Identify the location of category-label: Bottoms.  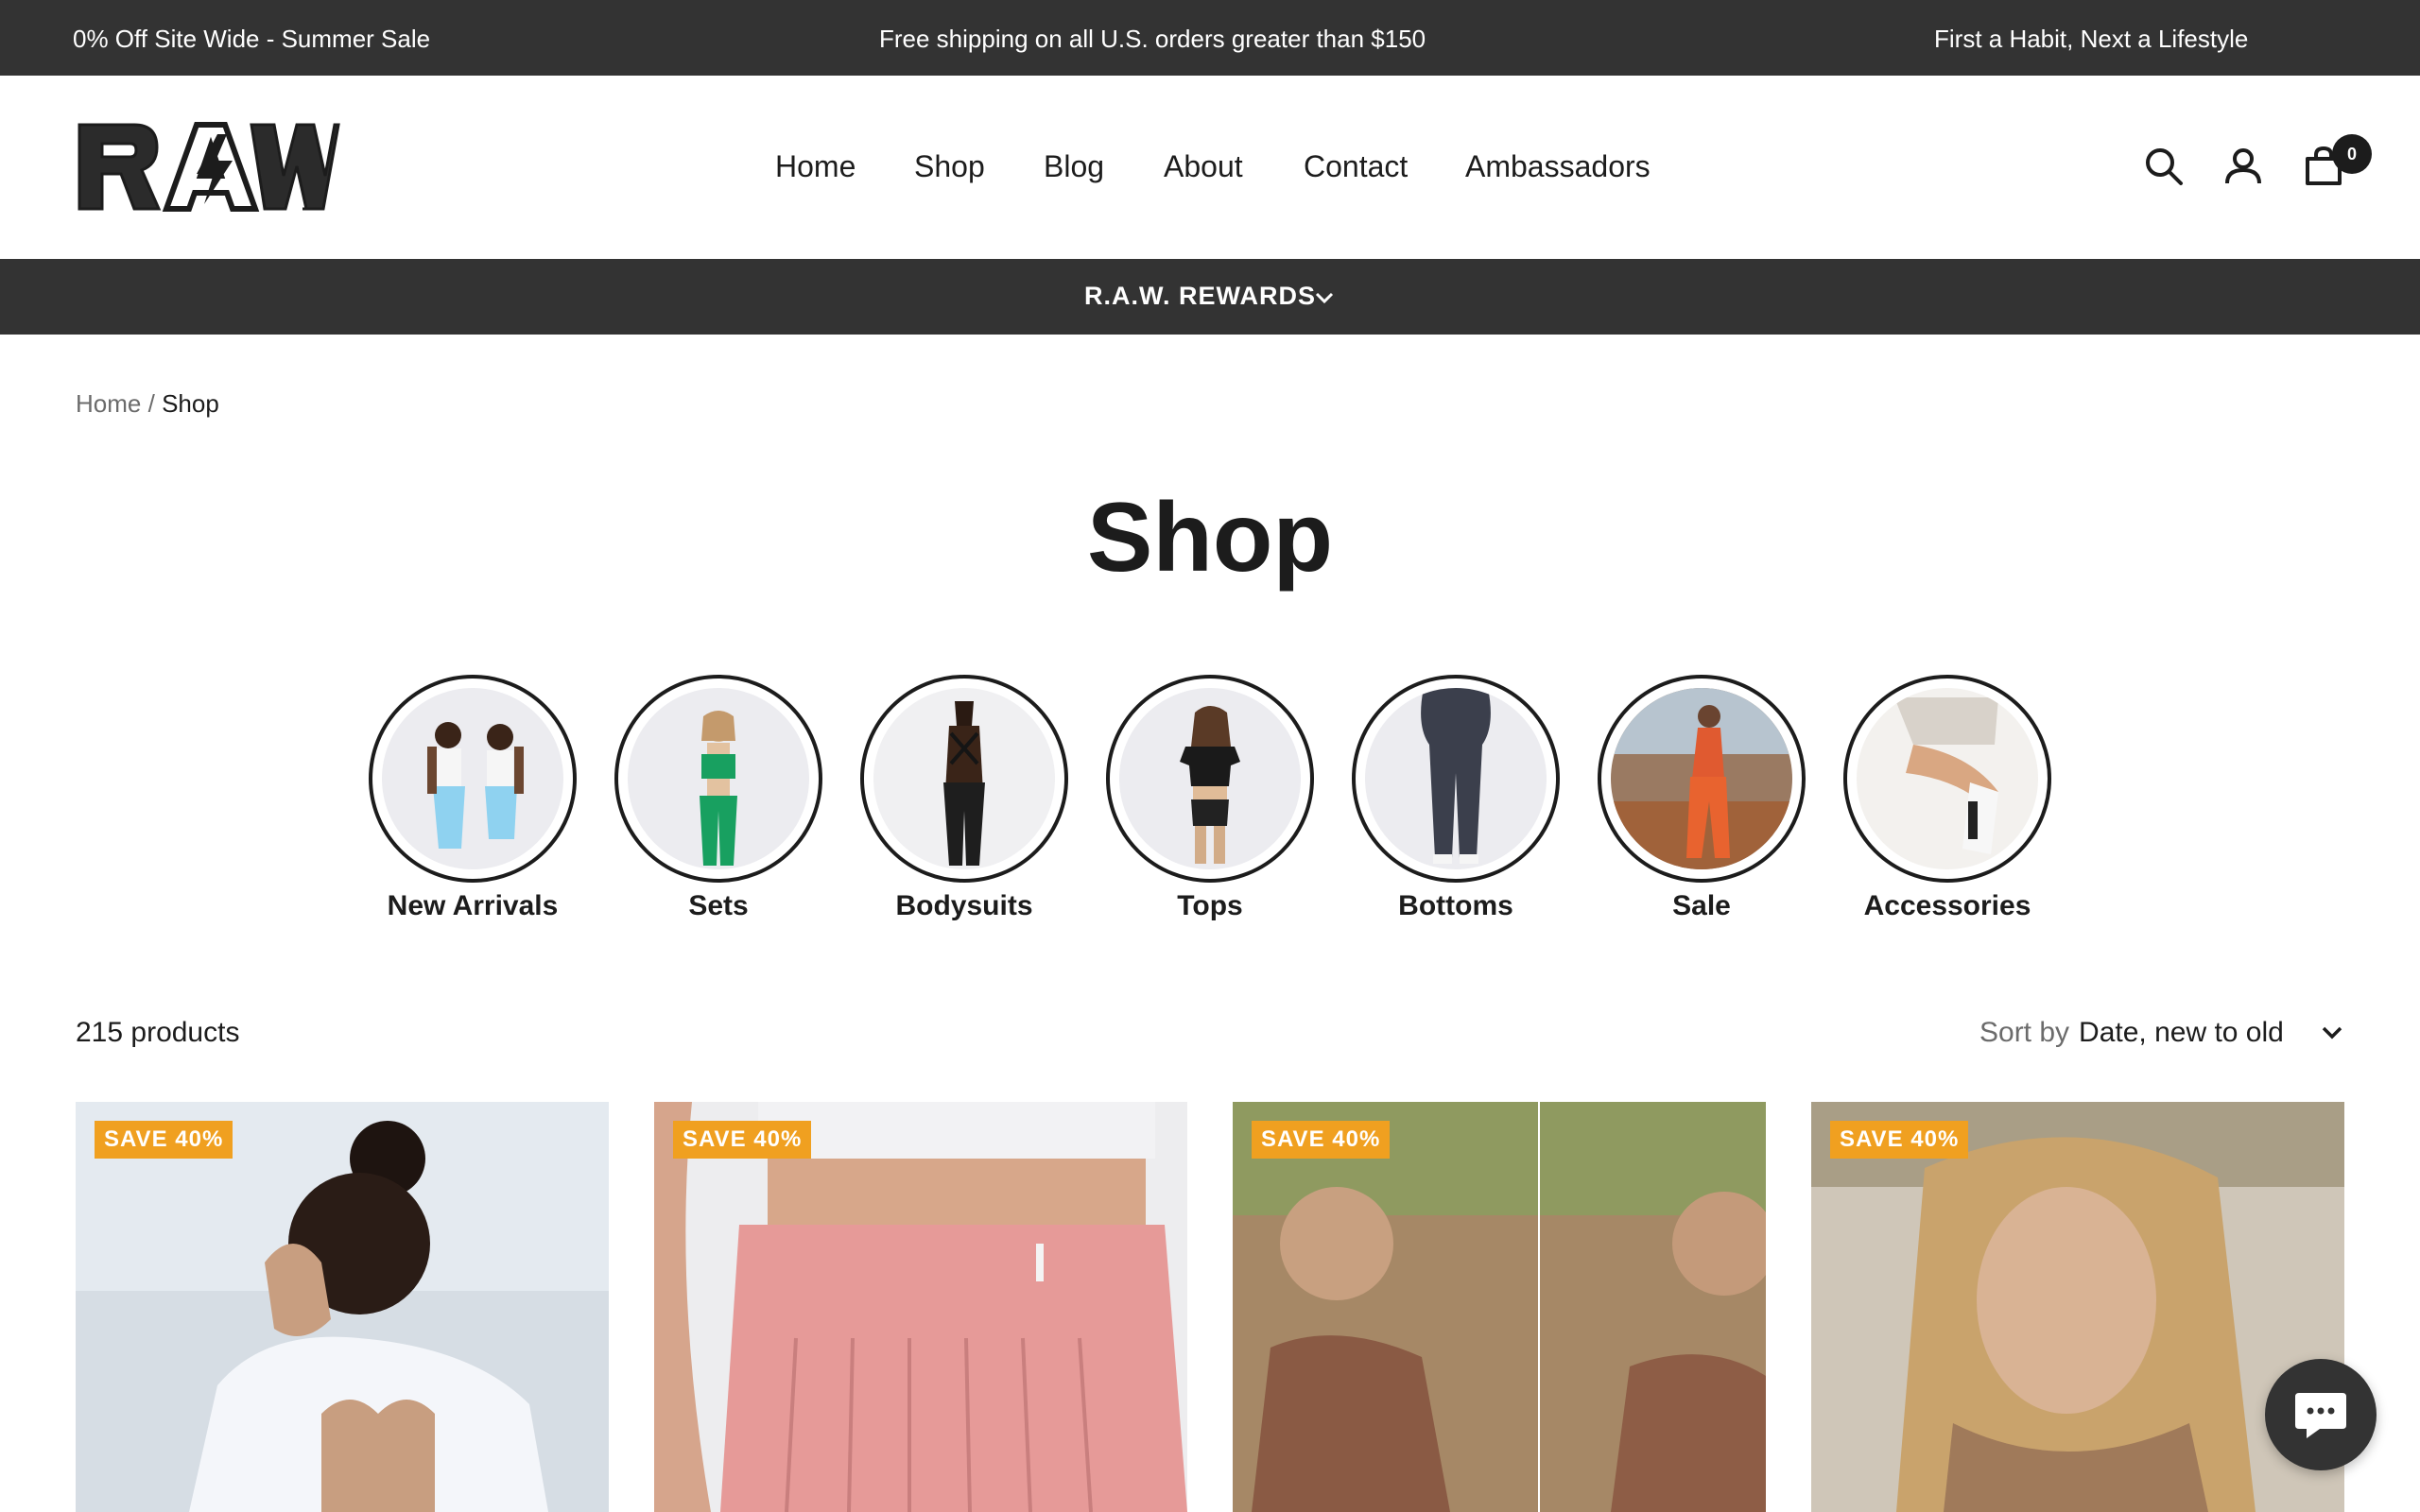
(1455, 905).